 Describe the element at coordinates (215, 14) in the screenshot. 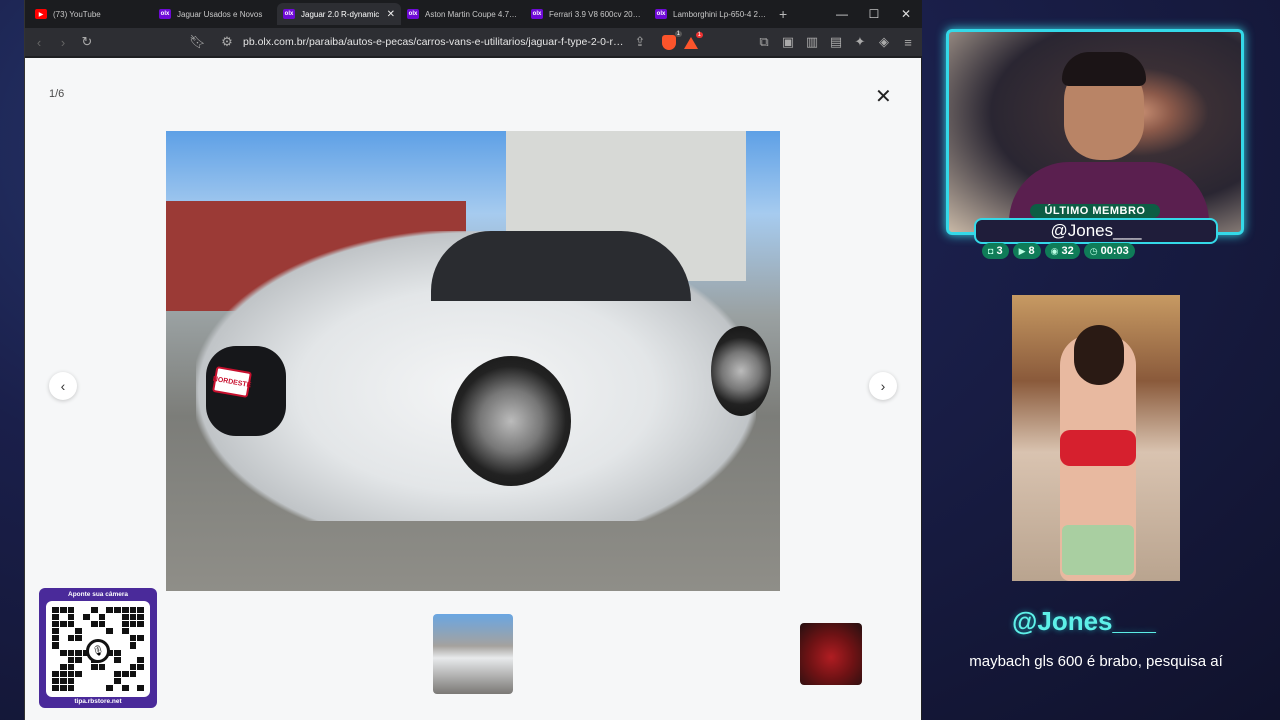

I see `tab-jaguar-usados: olx Jaguar Usados e Novos` at that location.